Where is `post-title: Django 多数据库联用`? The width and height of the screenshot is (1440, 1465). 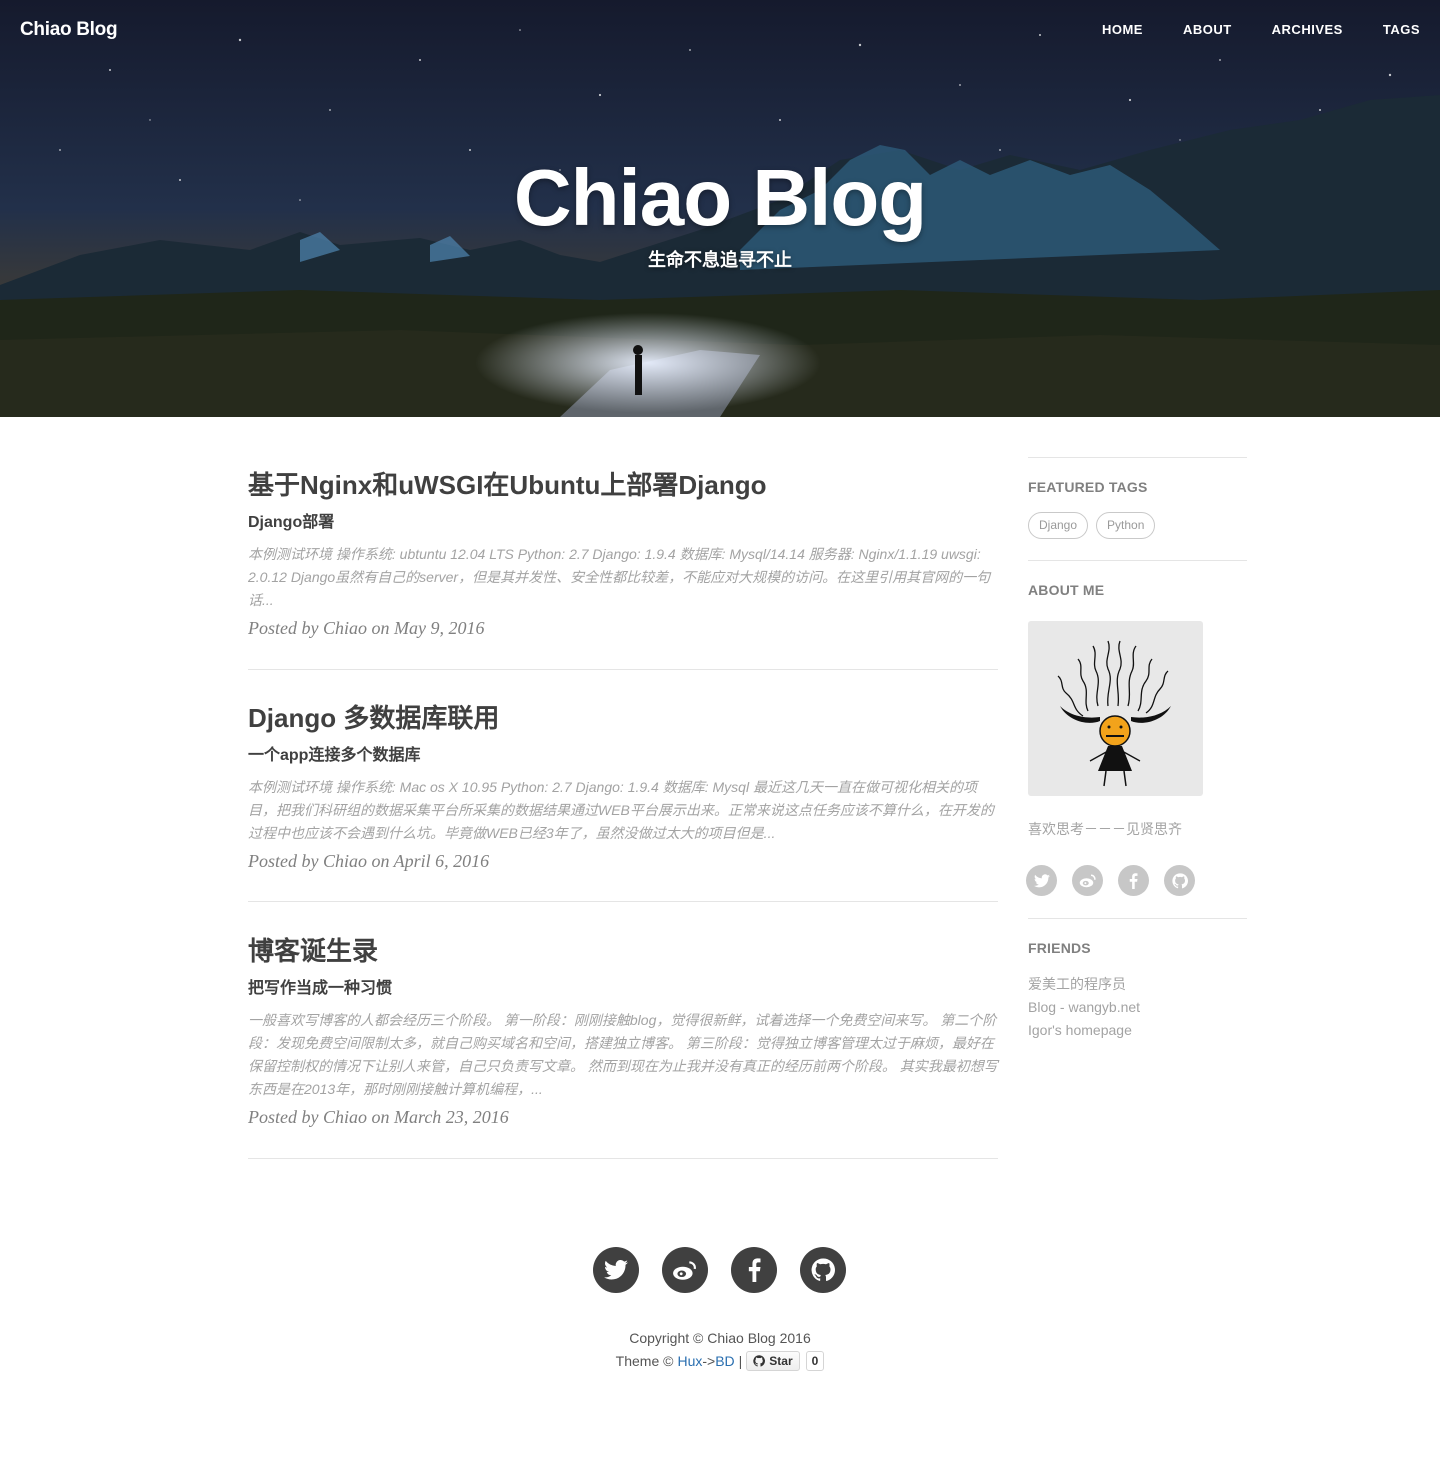 post-title: Django 多数据库联用 is located at coordinates (623, 718).